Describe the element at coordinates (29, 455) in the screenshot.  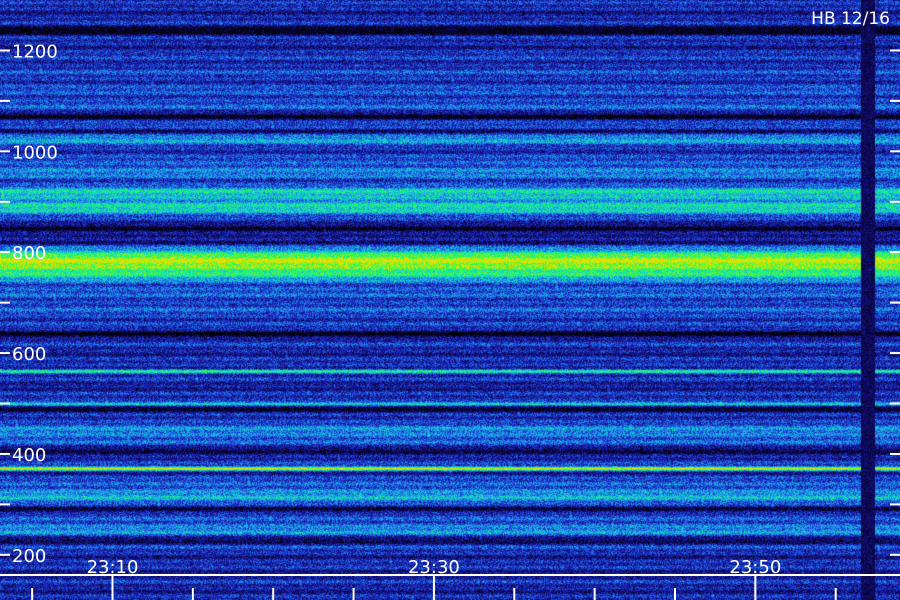
I see `y-tick-label: 400` at that location.